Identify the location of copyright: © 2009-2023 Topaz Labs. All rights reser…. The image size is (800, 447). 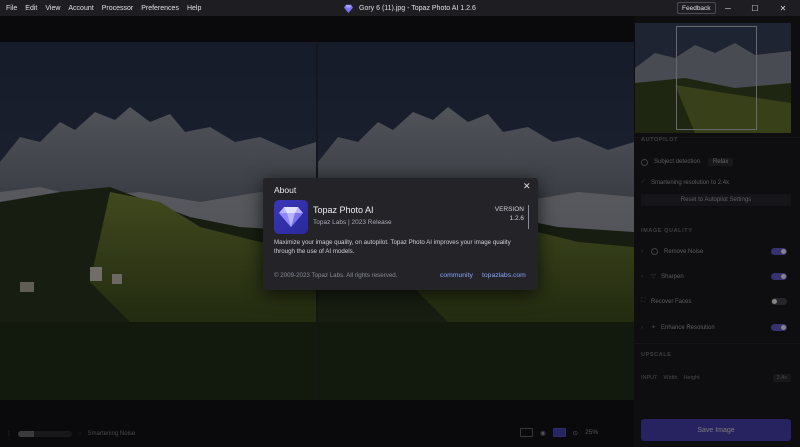
(336, 275).